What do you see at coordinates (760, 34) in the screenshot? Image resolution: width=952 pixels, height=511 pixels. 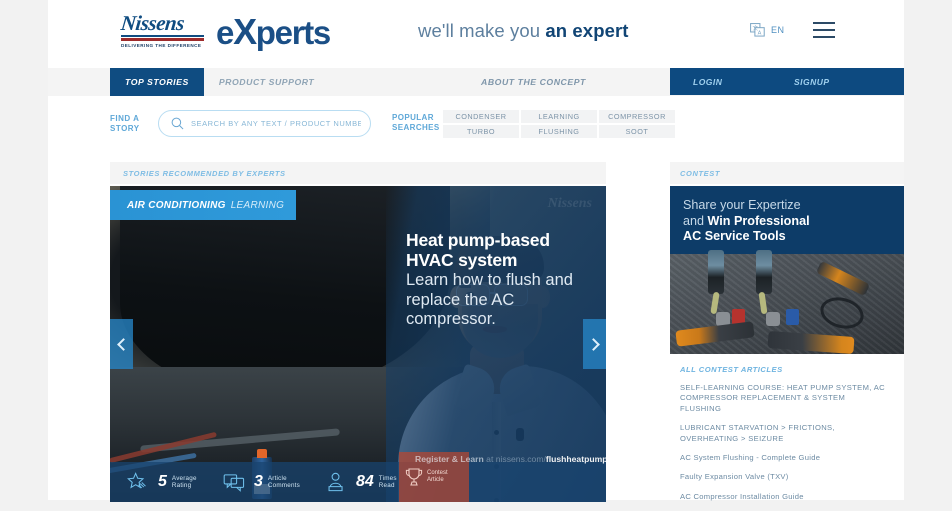 I see `svg-text: A` at bounding box center [760, 34].